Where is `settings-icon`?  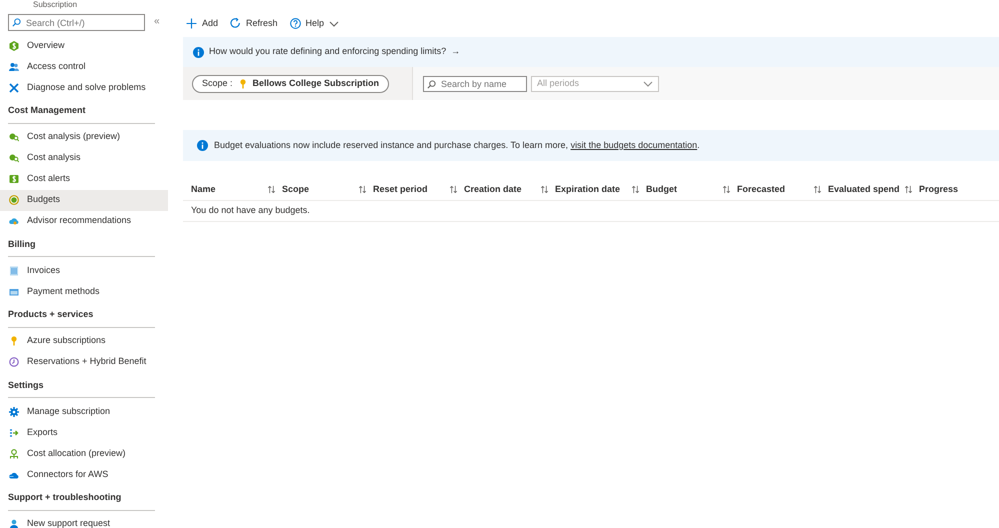 settings-icon is located at coordinates (14, 411).